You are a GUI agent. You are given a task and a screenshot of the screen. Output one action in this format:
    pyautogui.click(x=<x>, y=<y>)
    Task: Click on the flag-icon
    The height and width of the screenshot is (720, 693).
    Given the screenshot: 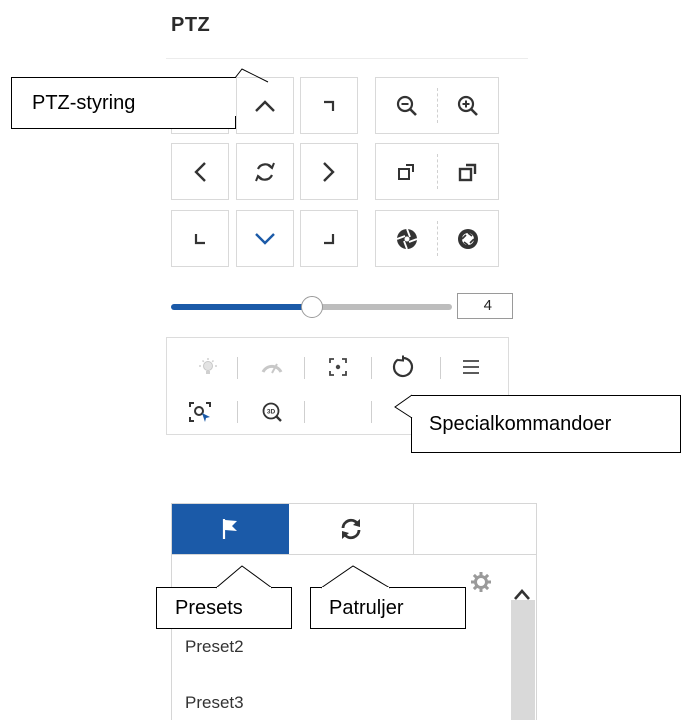 What is the action you would take?
    pyautogui.click(x=229, y=529)
    